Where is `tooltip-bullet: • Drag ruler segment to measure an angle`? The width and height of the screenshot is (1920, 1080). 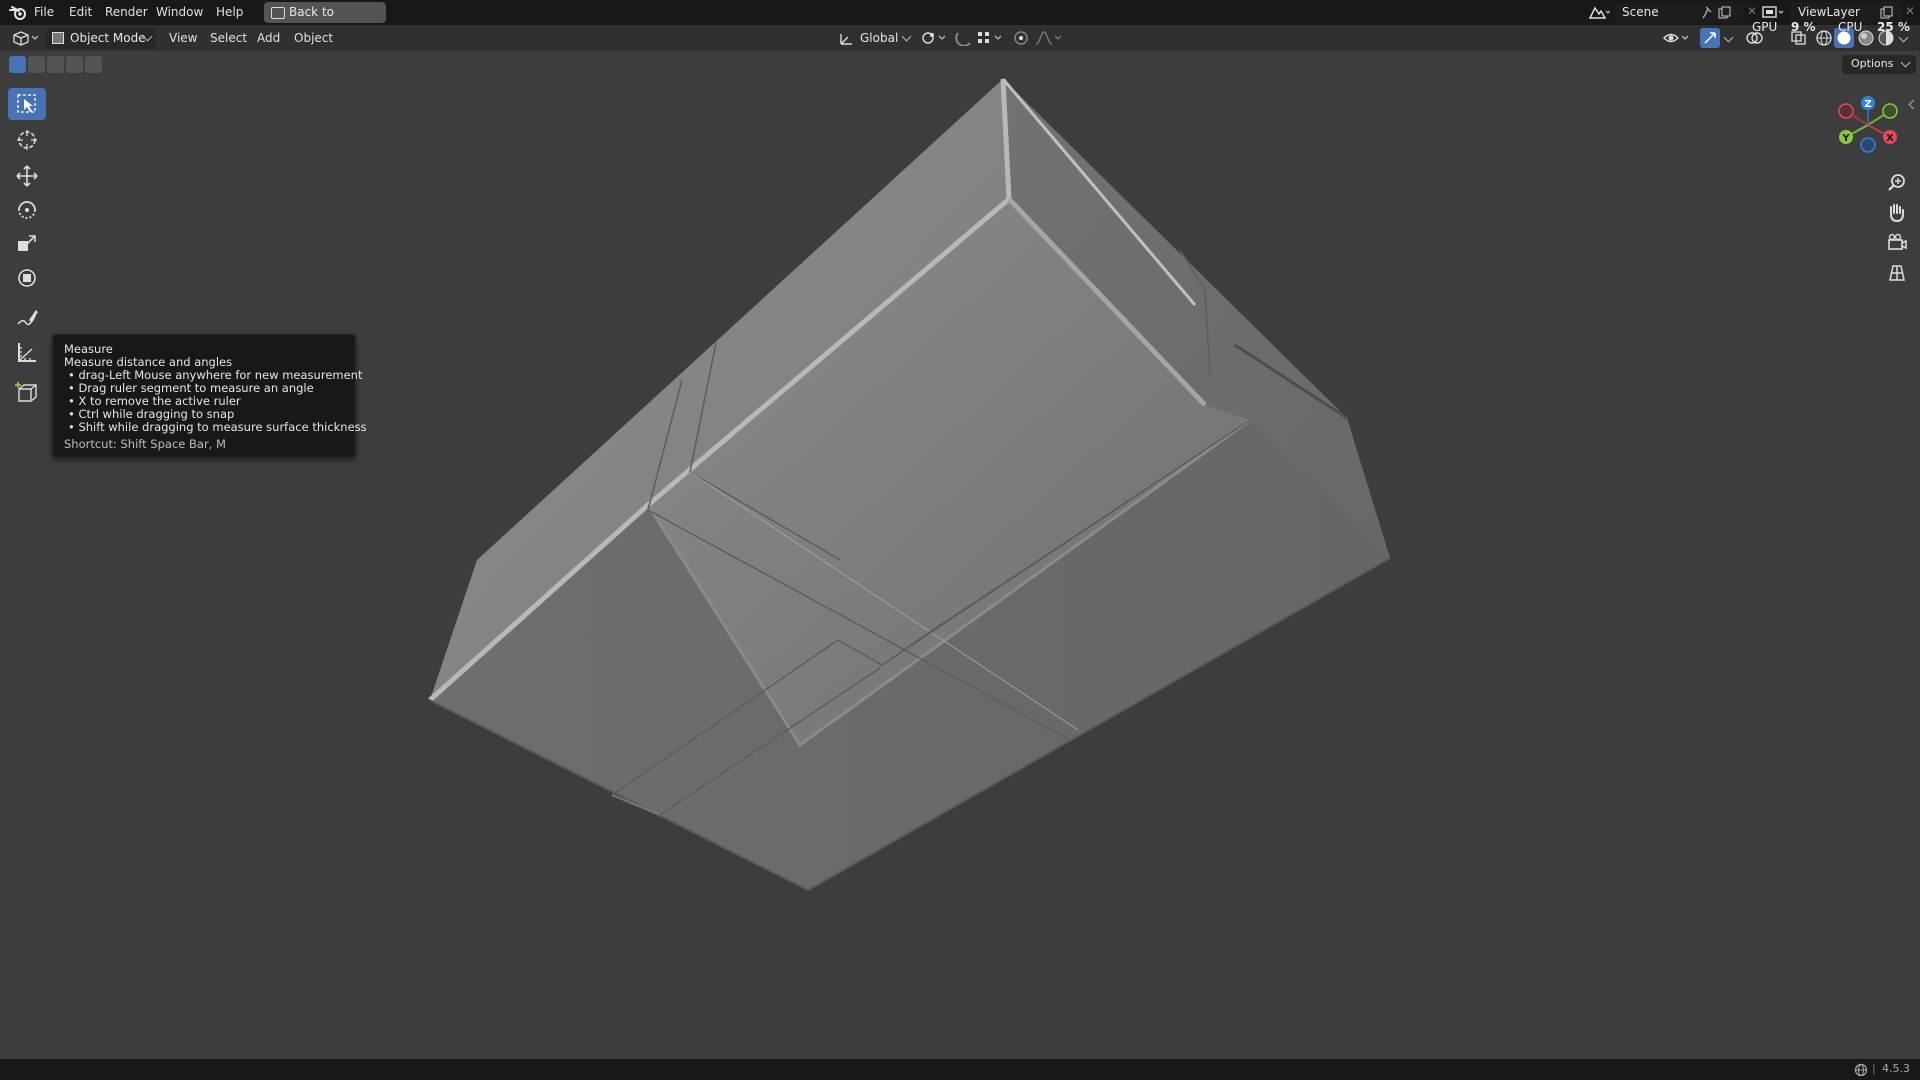 tooltip-bullet: • Drag ruler segment to measure an angle is located at coordinates (191, 388).